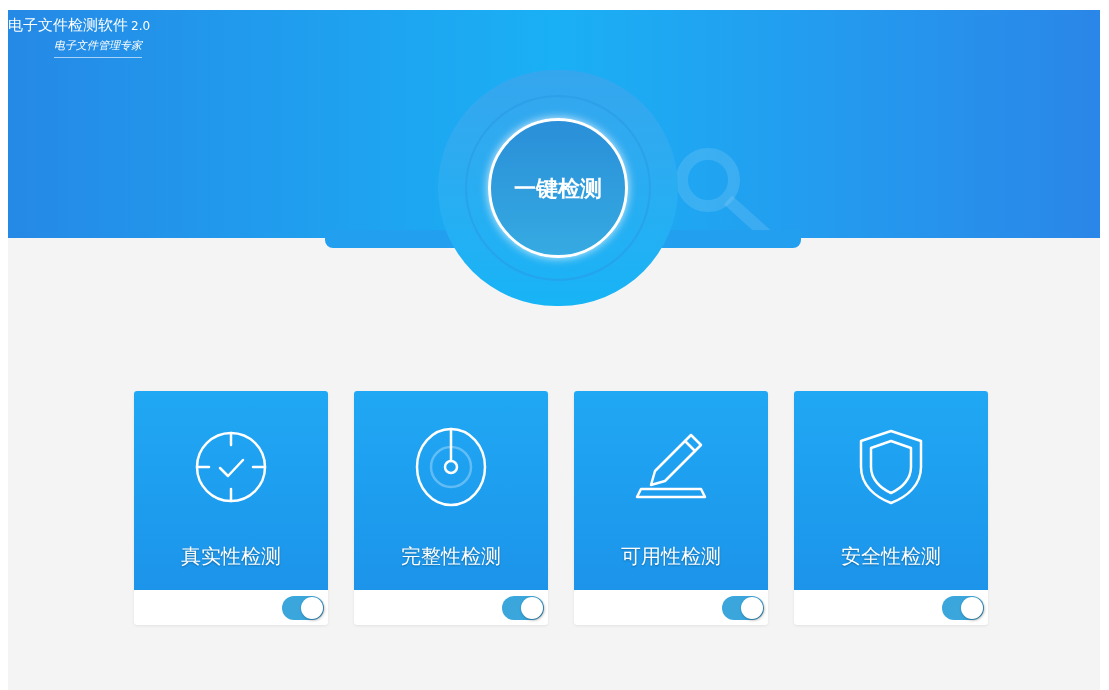  Describe the element at coordinates (891, 556) in the screenshot. I see `card-label: 安全性检测` at that location.